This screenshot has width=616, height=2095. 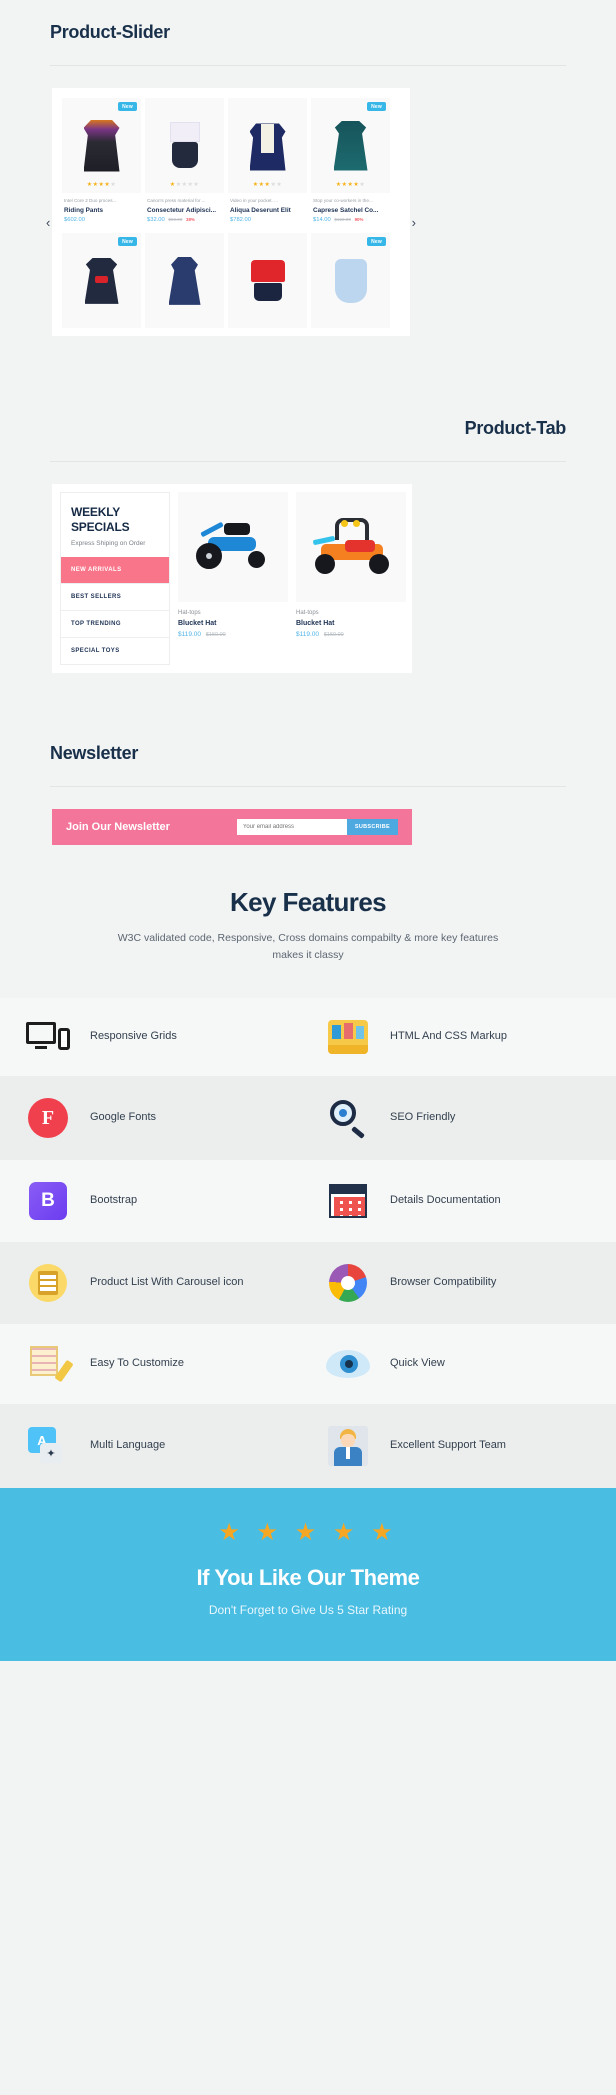 What do you see at coordinates (158, 1364) in the screenshot?
I see `feature-item-easy-to-customize: Easy To Customize` at bounding box center [158, 1364].